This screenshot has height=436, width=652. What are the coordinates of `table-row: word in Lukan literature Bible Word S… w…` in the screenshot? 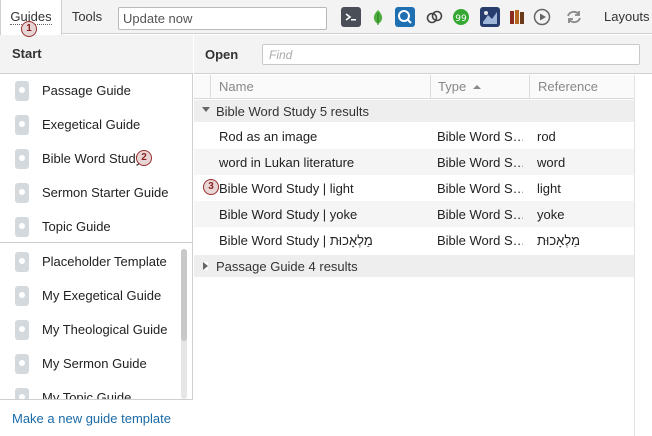 It's located at (414, 162).